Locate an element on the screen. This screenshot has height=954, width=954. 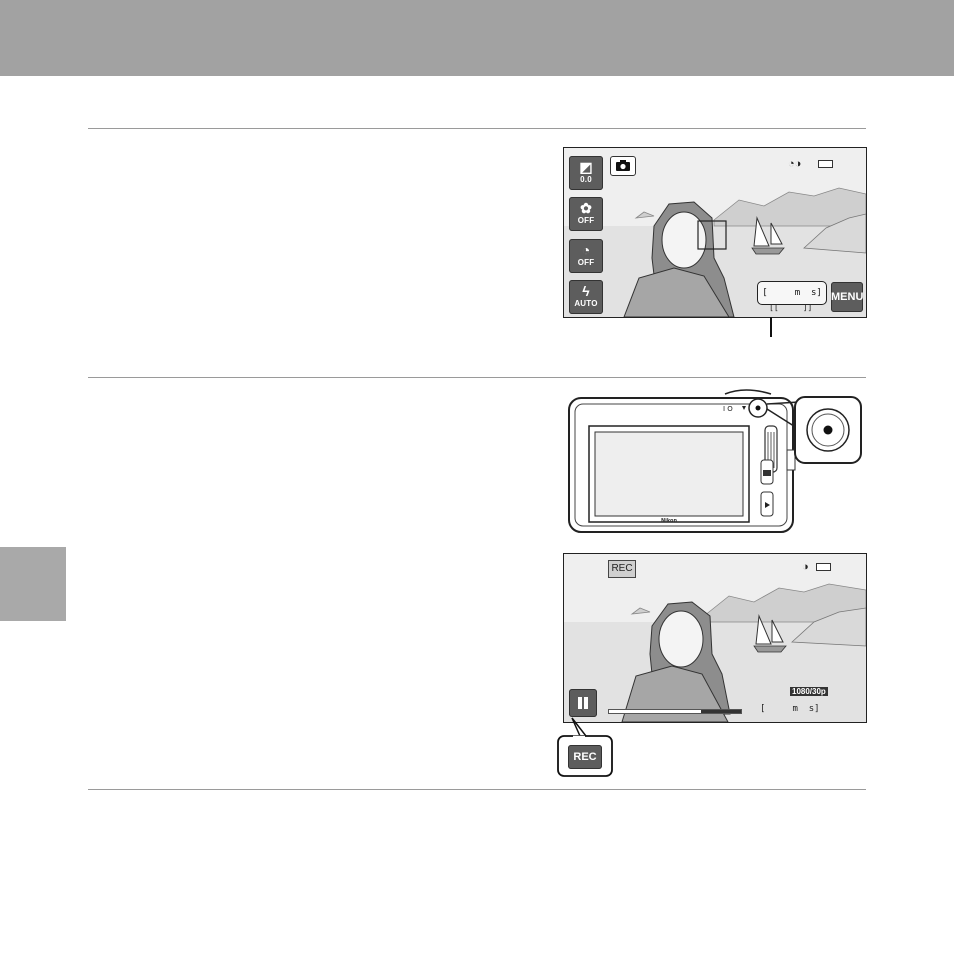
self-timer-icon: ◔ is located at coordinates (586, 250).